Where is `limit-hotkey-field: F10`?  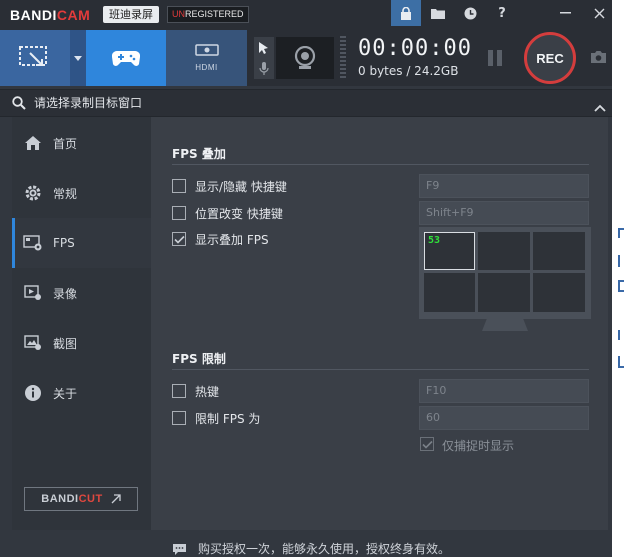 limit-hotkey-field: F10 is located at coordinates (504, 391).